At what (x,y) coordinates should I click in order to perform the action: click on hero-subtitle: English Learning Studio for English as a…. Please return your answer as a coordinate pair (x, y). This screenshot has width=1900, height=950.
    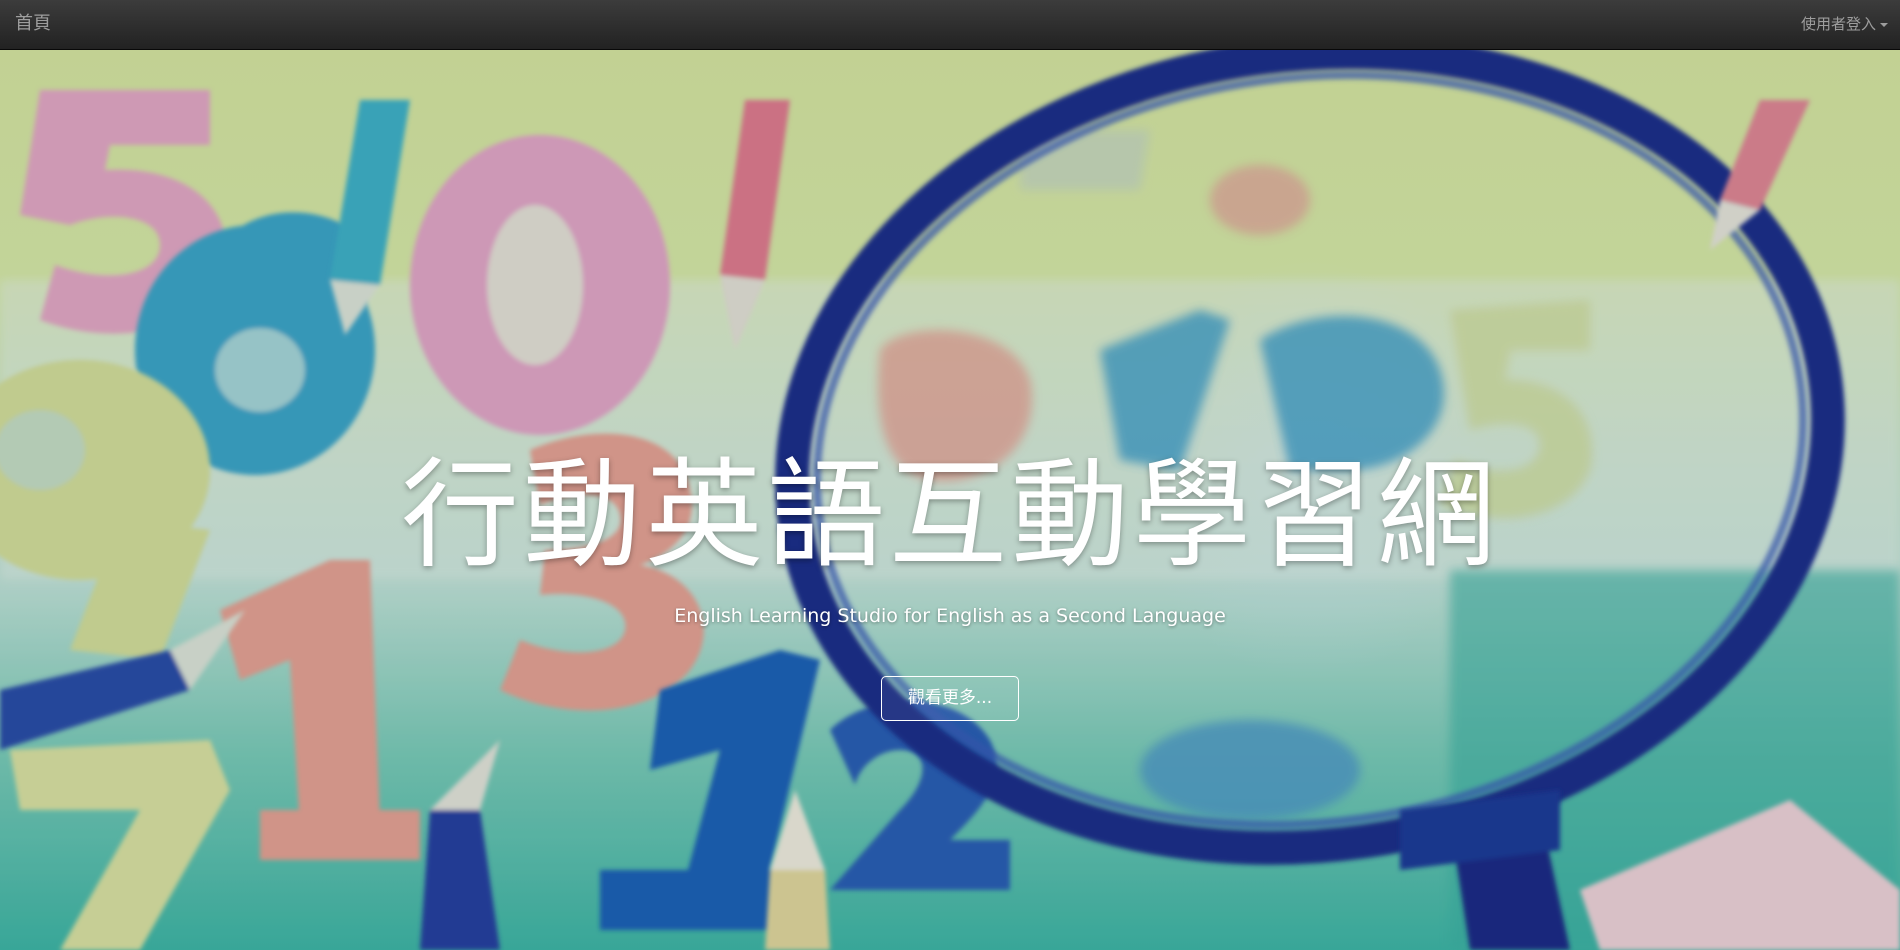
    Looking at the image, I should click on (950, 616).